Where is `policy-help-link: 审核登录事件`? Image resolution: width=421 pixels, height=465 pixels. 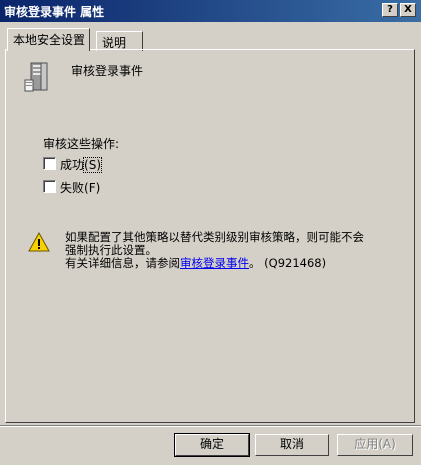 policy-help-link: 审核登录事件 is located at coordinates (214, 263).